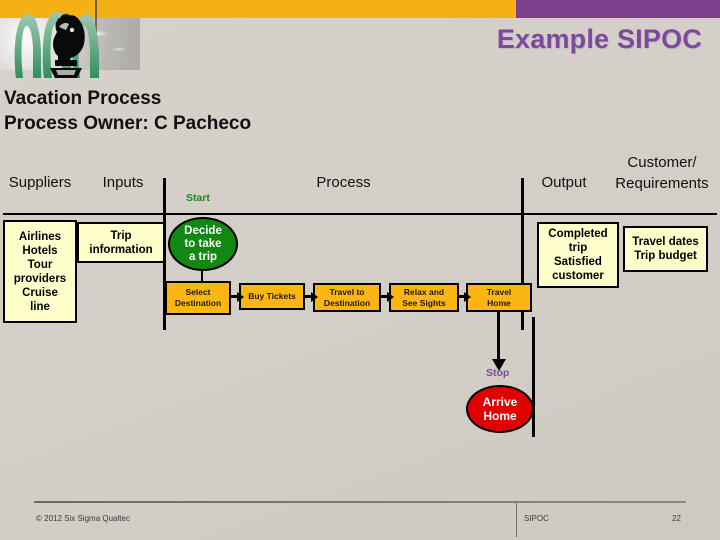  Describe the element at coordinates (360, 214) in the screenshot. I see `header-underline-rule` at that location.